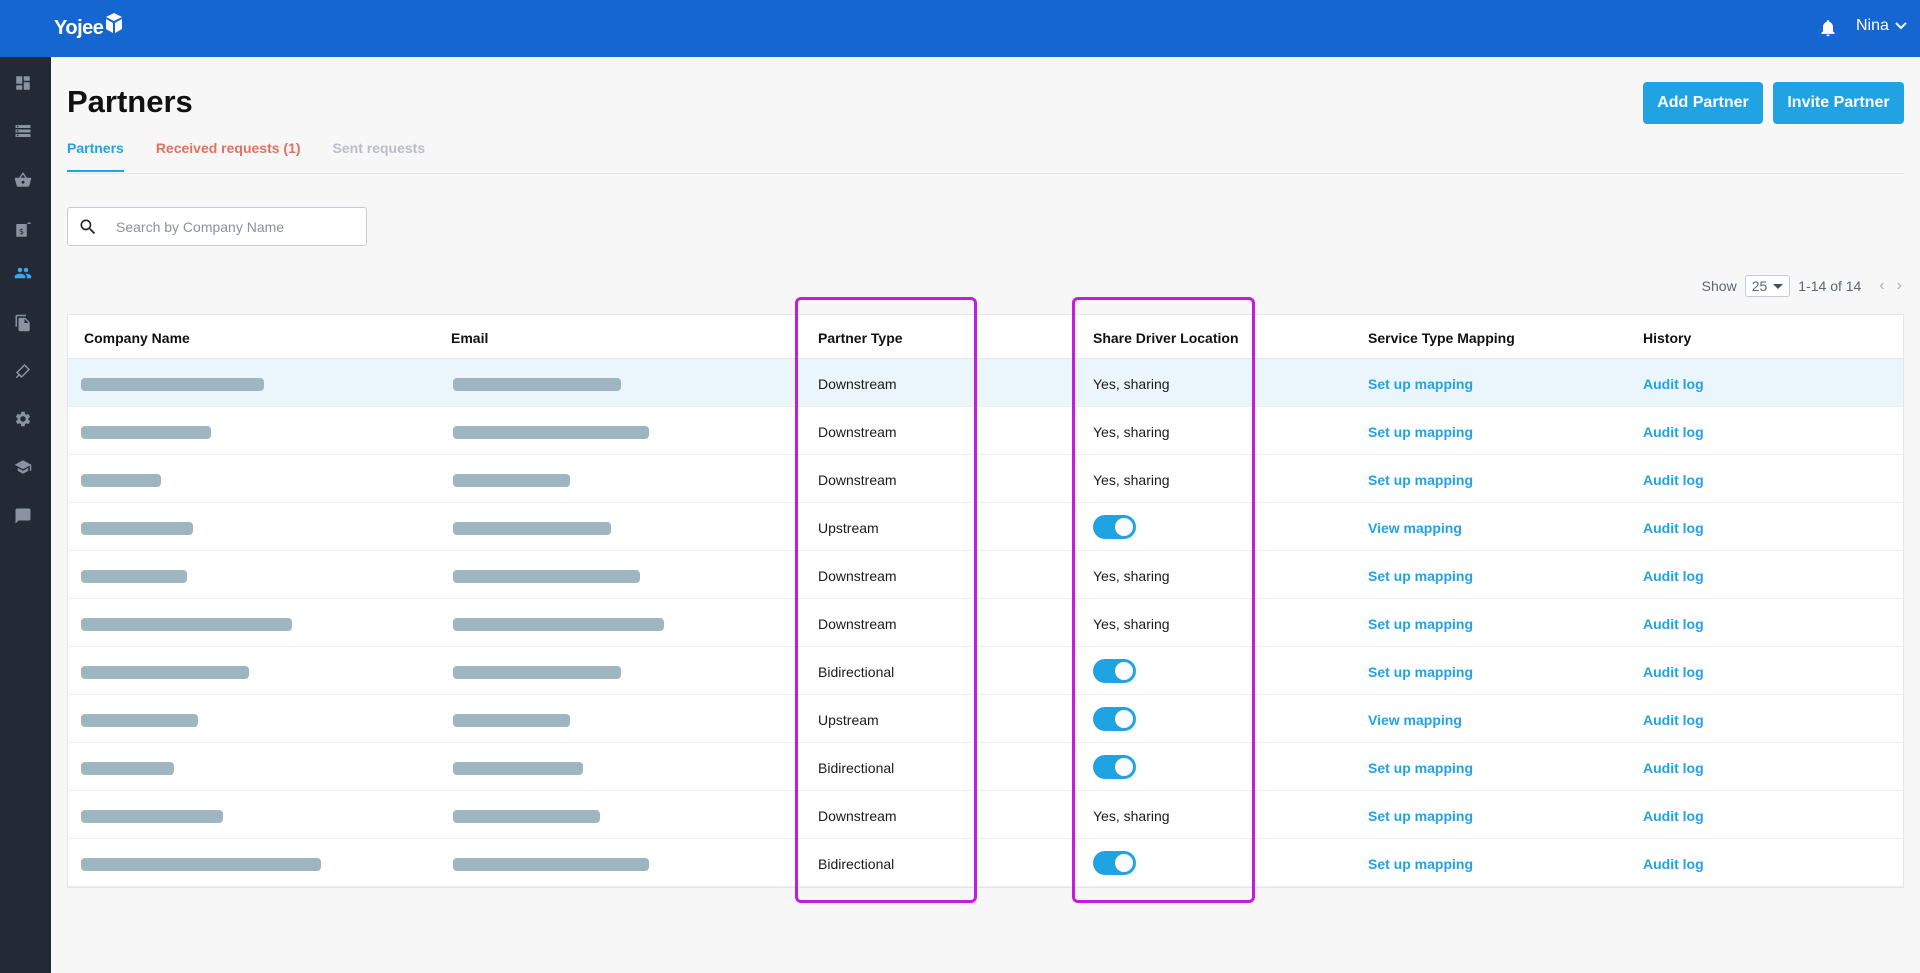  Describe the element at coordinates (1719, 286) in the screenshot. I see `show-label: Show` at that location.